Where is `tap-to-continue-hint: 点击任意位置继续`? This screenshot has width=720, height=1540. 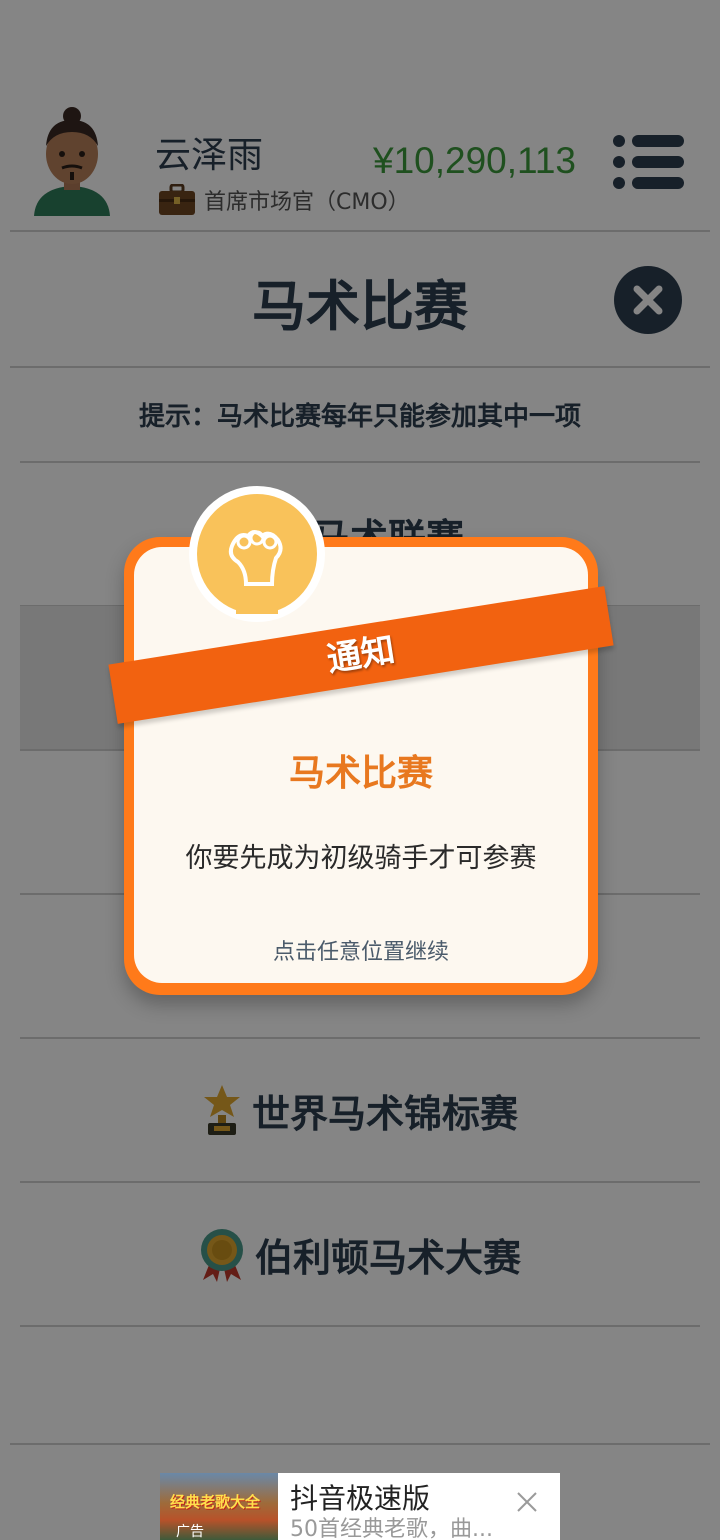
tap-to-continue-hint: 点击任意位置继续 is located at coordinates (361, 950).